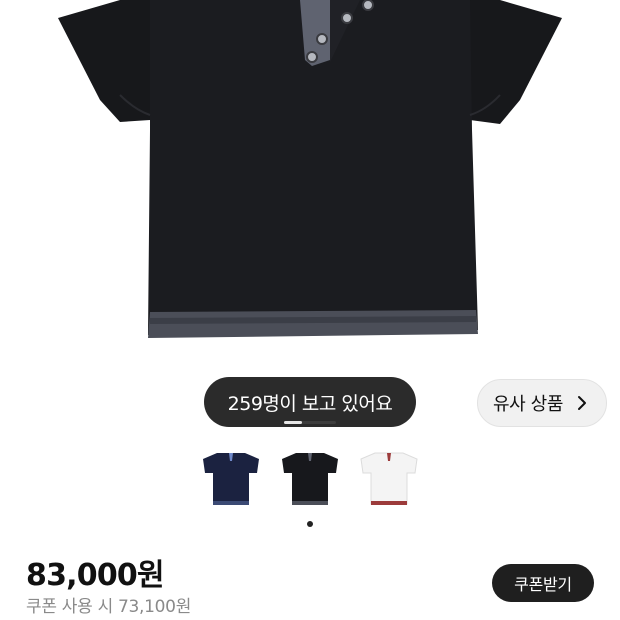  Describe the element at coordinates (581, 403) in the screenshot. I see `chevron-right-icon` at that location.